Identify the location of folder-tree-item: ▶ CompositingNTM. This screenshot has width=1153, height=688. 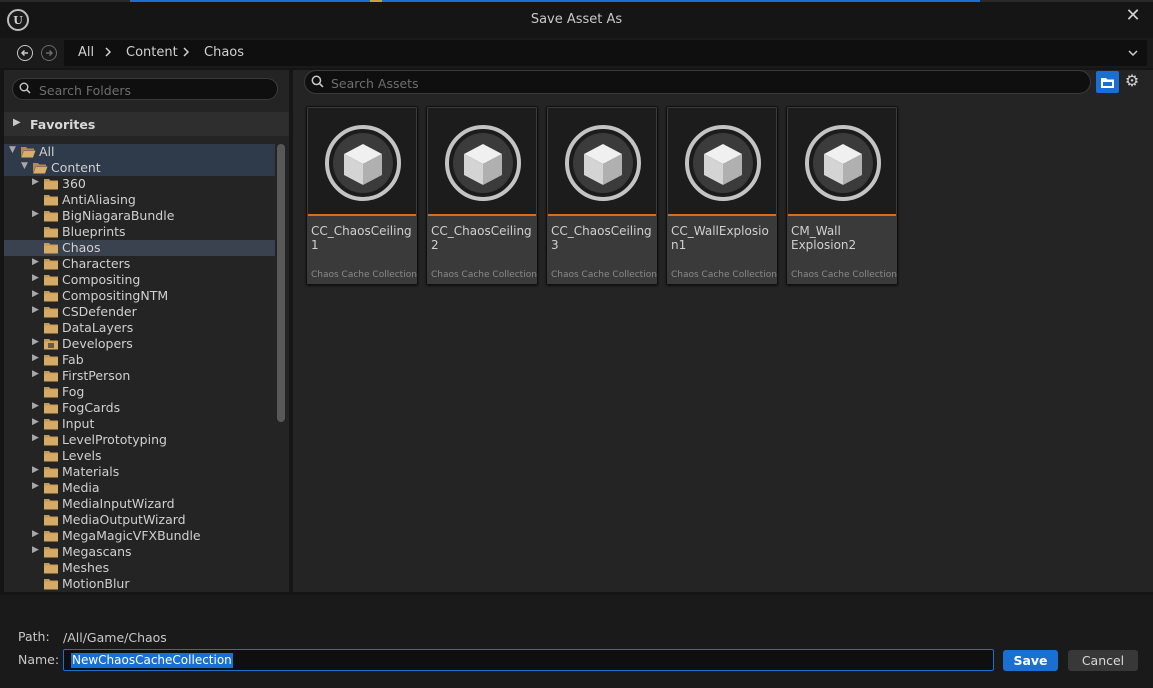
(139, 296).